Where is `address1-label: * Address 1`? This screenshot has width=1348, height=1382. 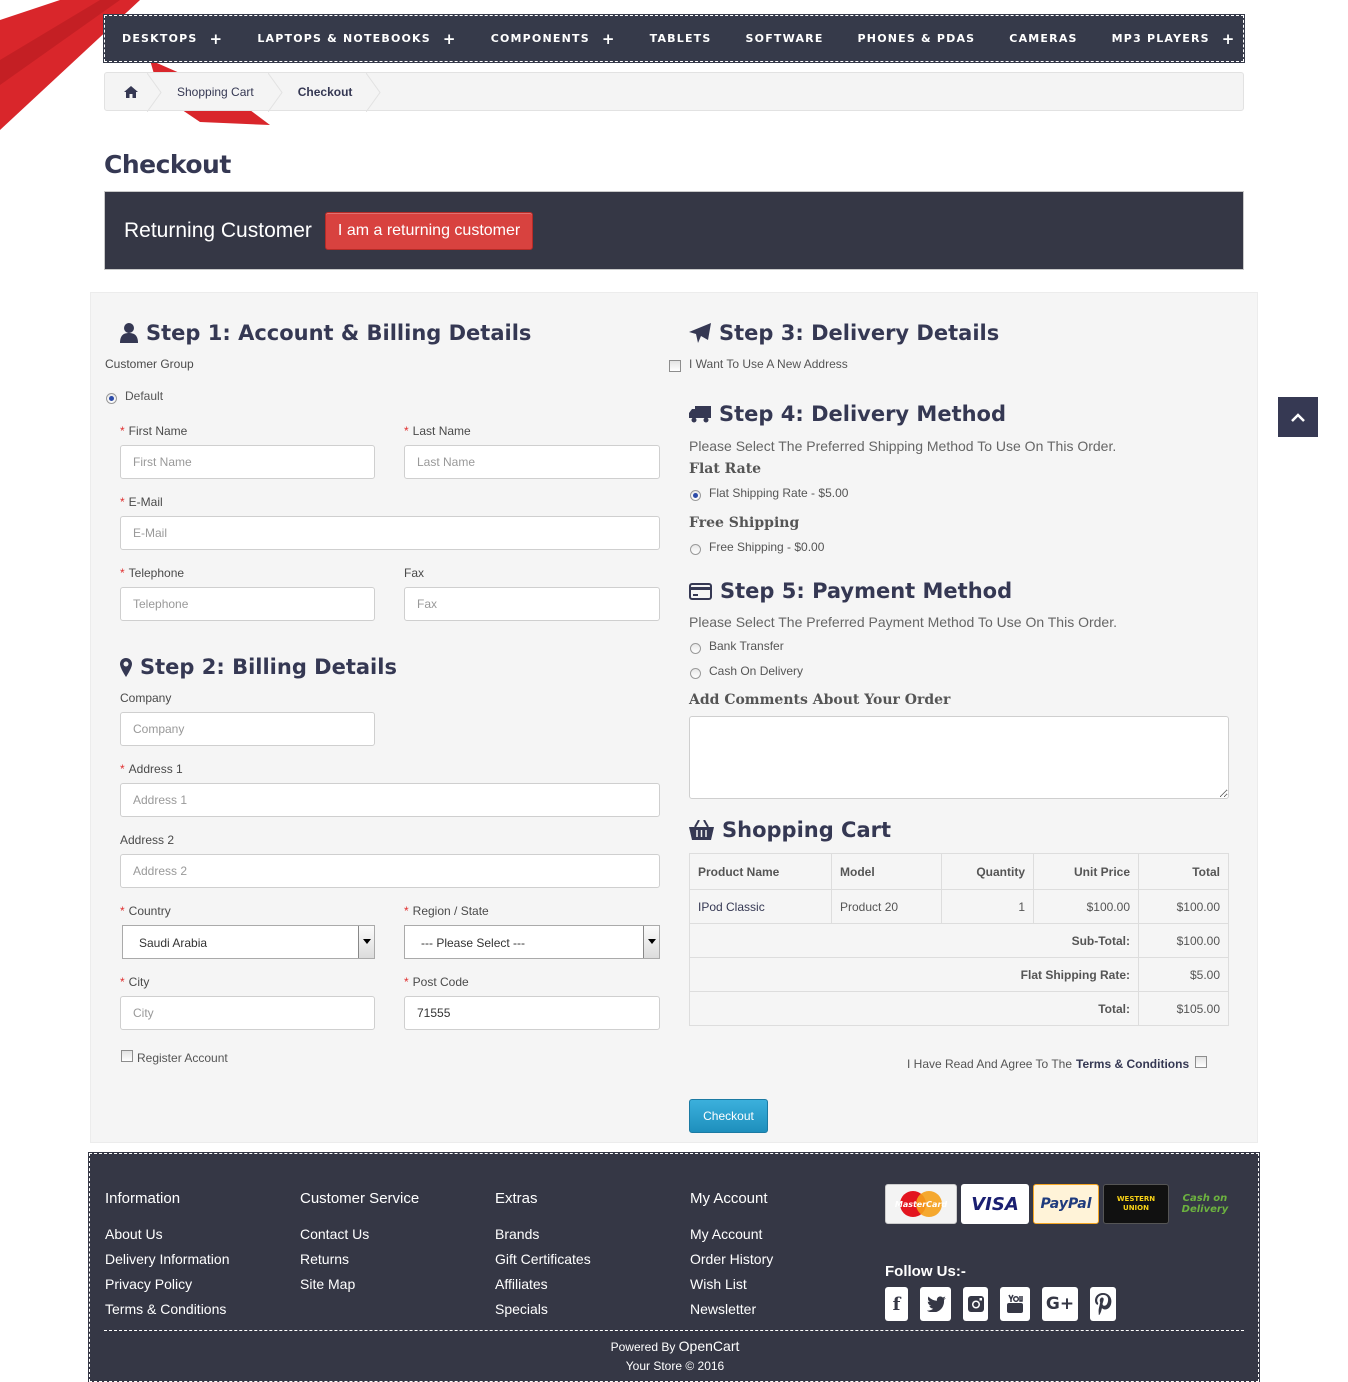
address1-label: * Address 1 is located at coordinates (151, 769).